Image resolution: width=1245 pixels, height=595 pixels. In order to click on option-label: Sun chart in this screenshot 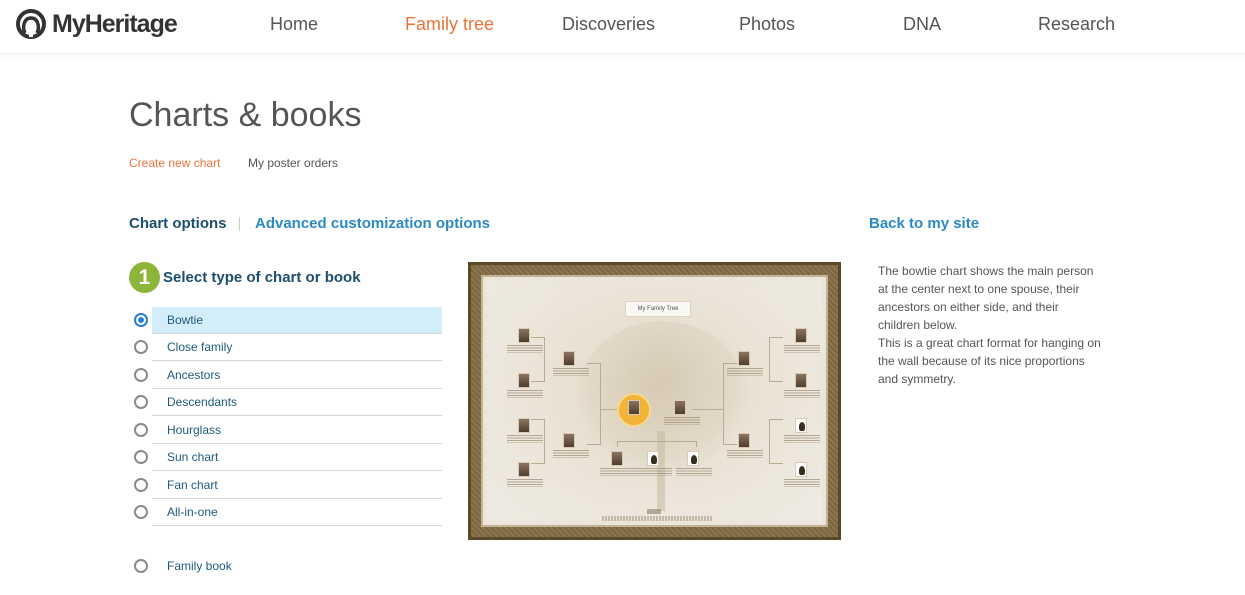, I will do `click(193, 457)`.